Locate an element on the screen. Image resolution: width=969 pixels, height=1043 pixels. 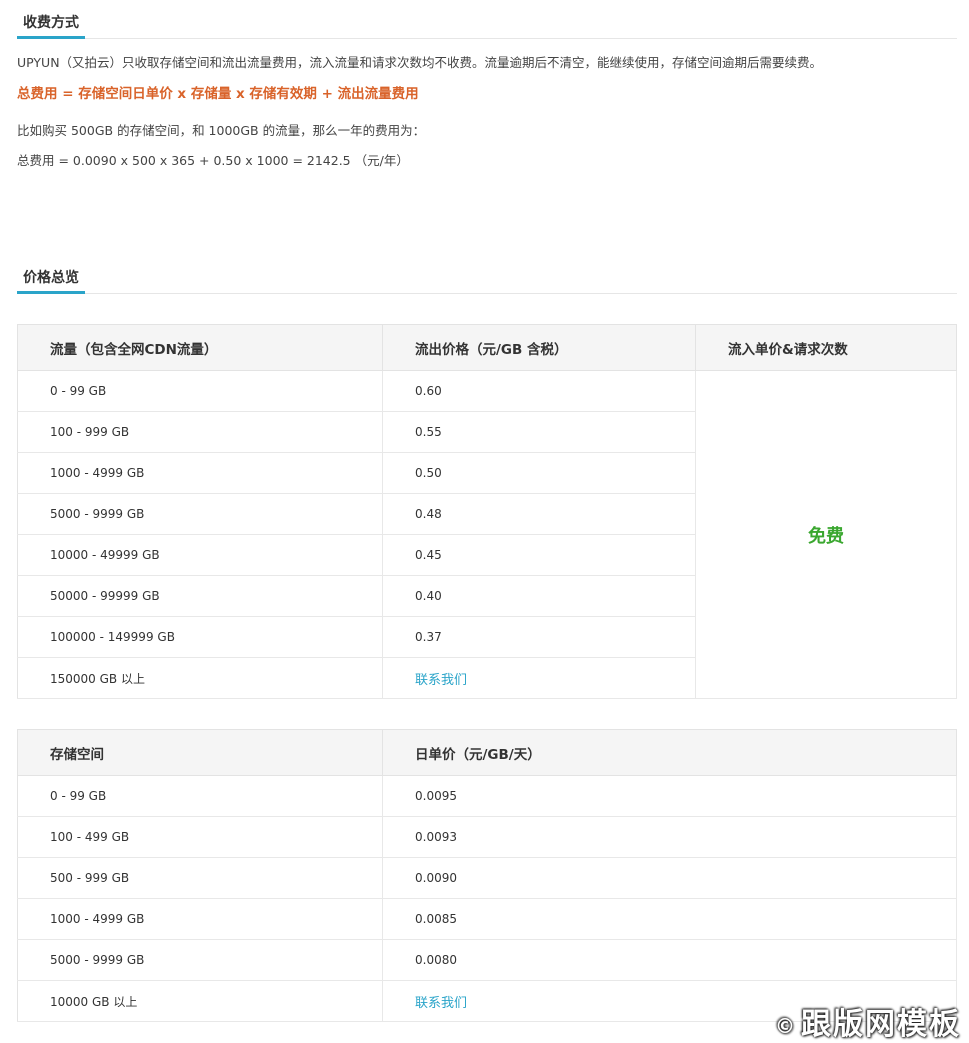
column-header-traffic: 流量（包含全网CDN流量） is located at coordinates (200, 347).